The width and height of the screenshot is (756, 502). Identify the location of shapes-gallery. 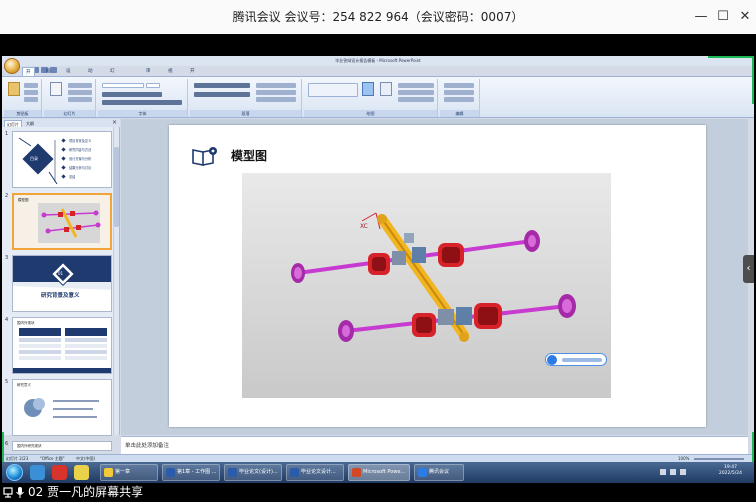
(333, 90).